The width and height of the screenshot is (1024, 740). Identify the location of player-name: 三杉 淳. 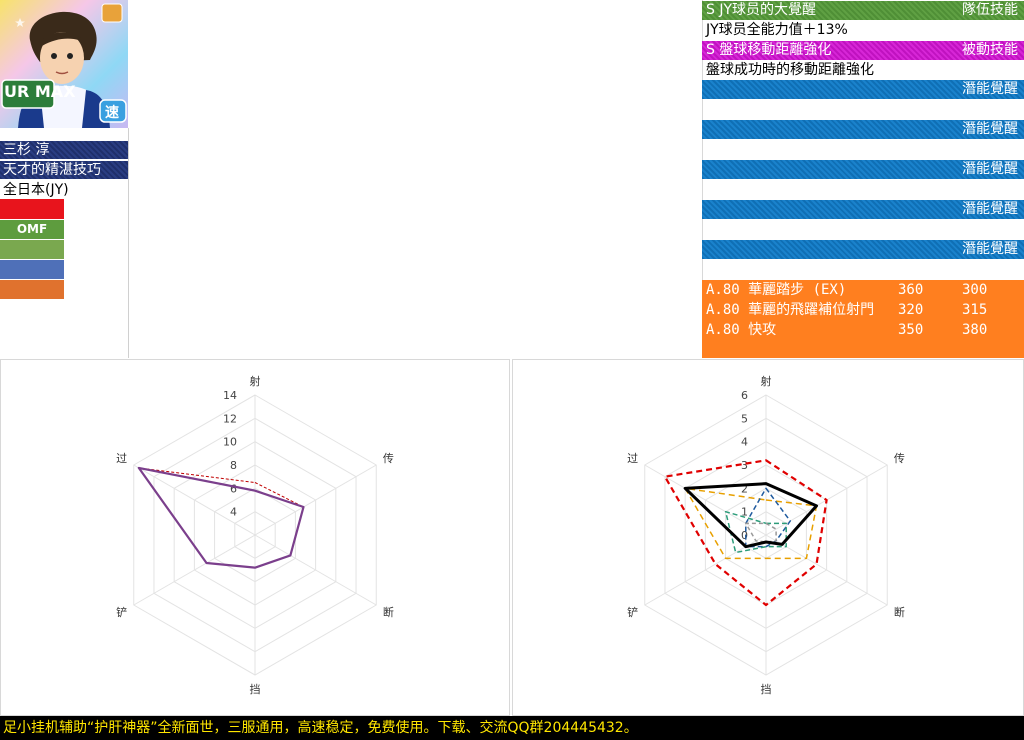
(64, 150).